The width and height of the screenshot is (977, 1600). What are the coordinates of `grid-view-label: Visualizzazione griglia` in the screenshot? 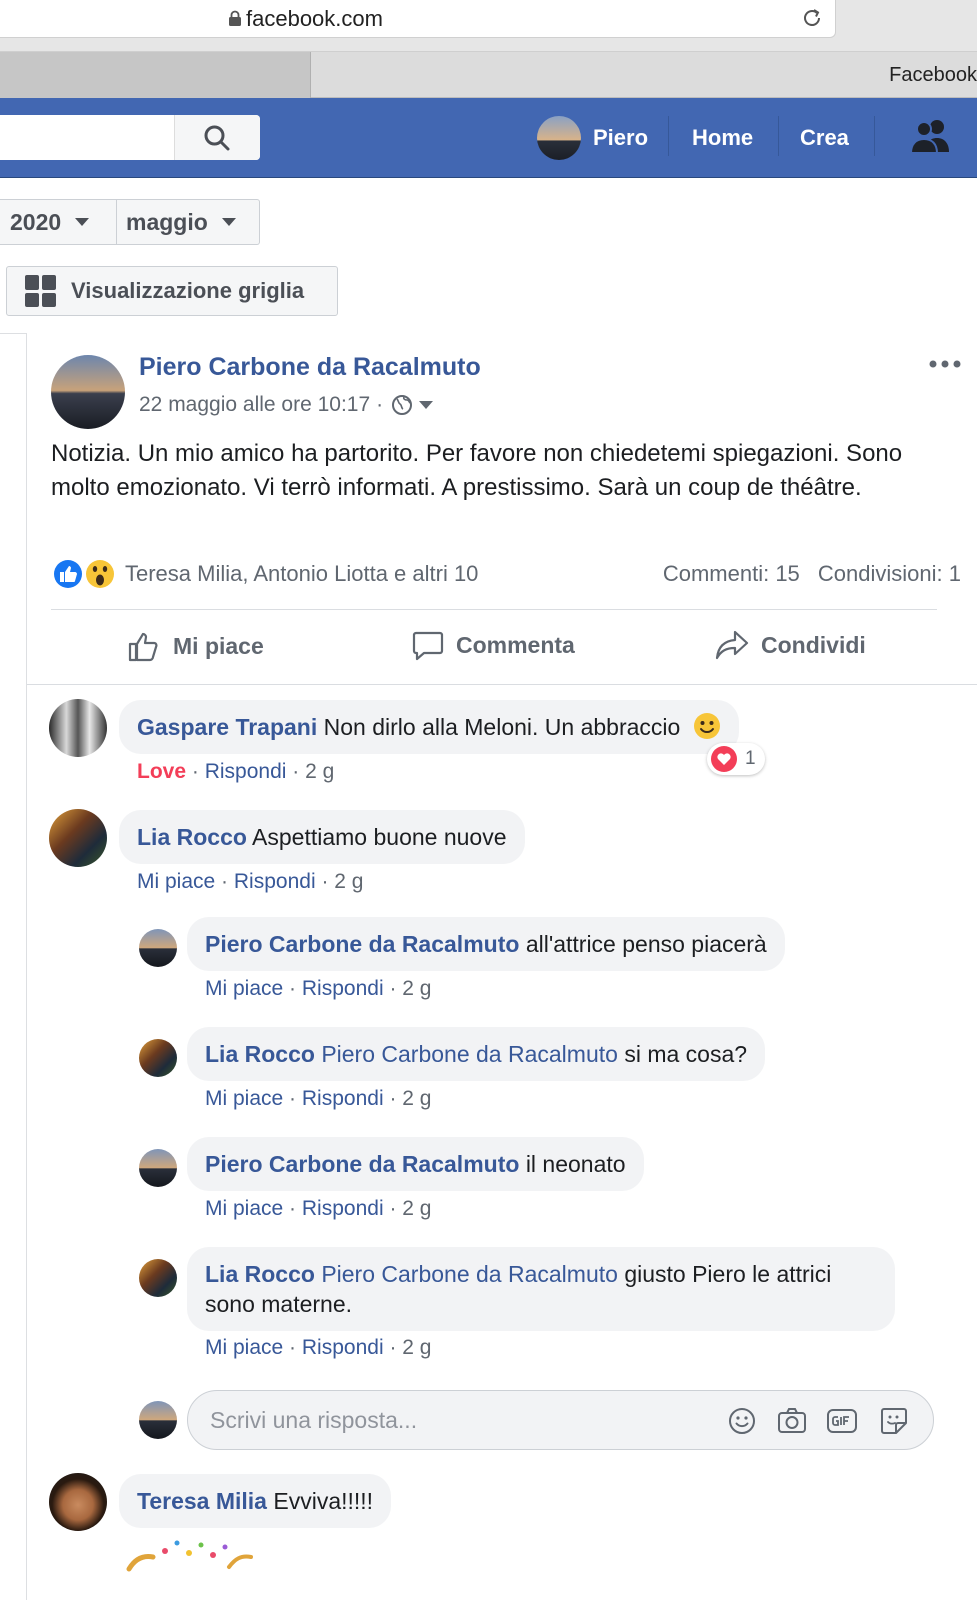 It's located at (188, 290).